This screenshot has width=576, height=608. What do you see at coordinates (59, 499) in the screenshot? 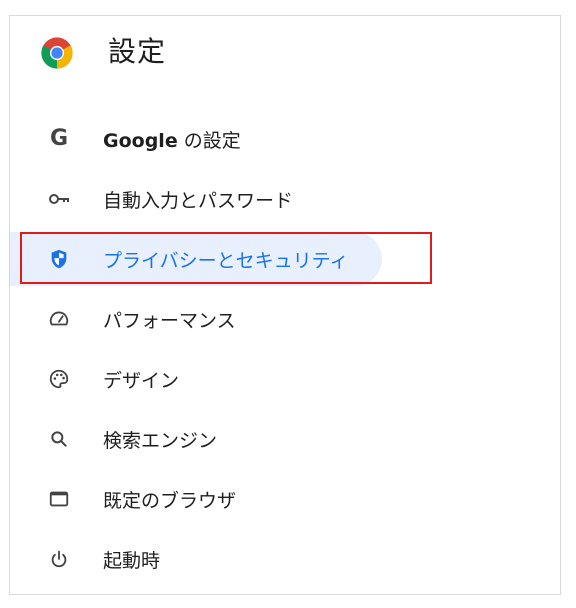
I see `browser-window-icon` at bounding box center [59, 499].